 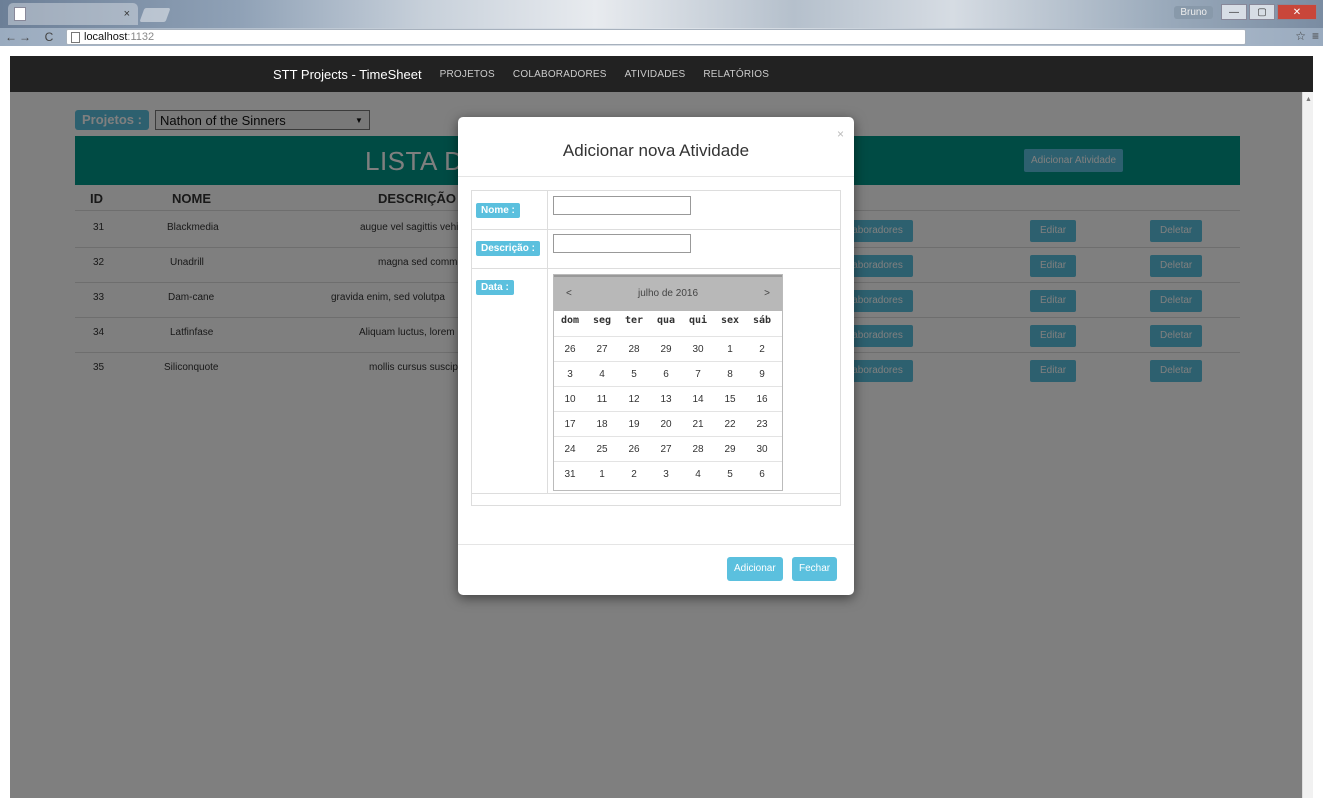 I want to click on calendar-day: 25, so click(x=602, y=449).